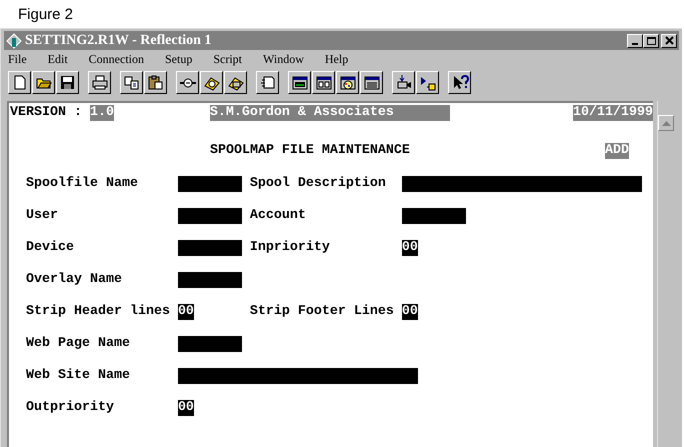  I want to click on menu-item: Edit, so click(58, 59).